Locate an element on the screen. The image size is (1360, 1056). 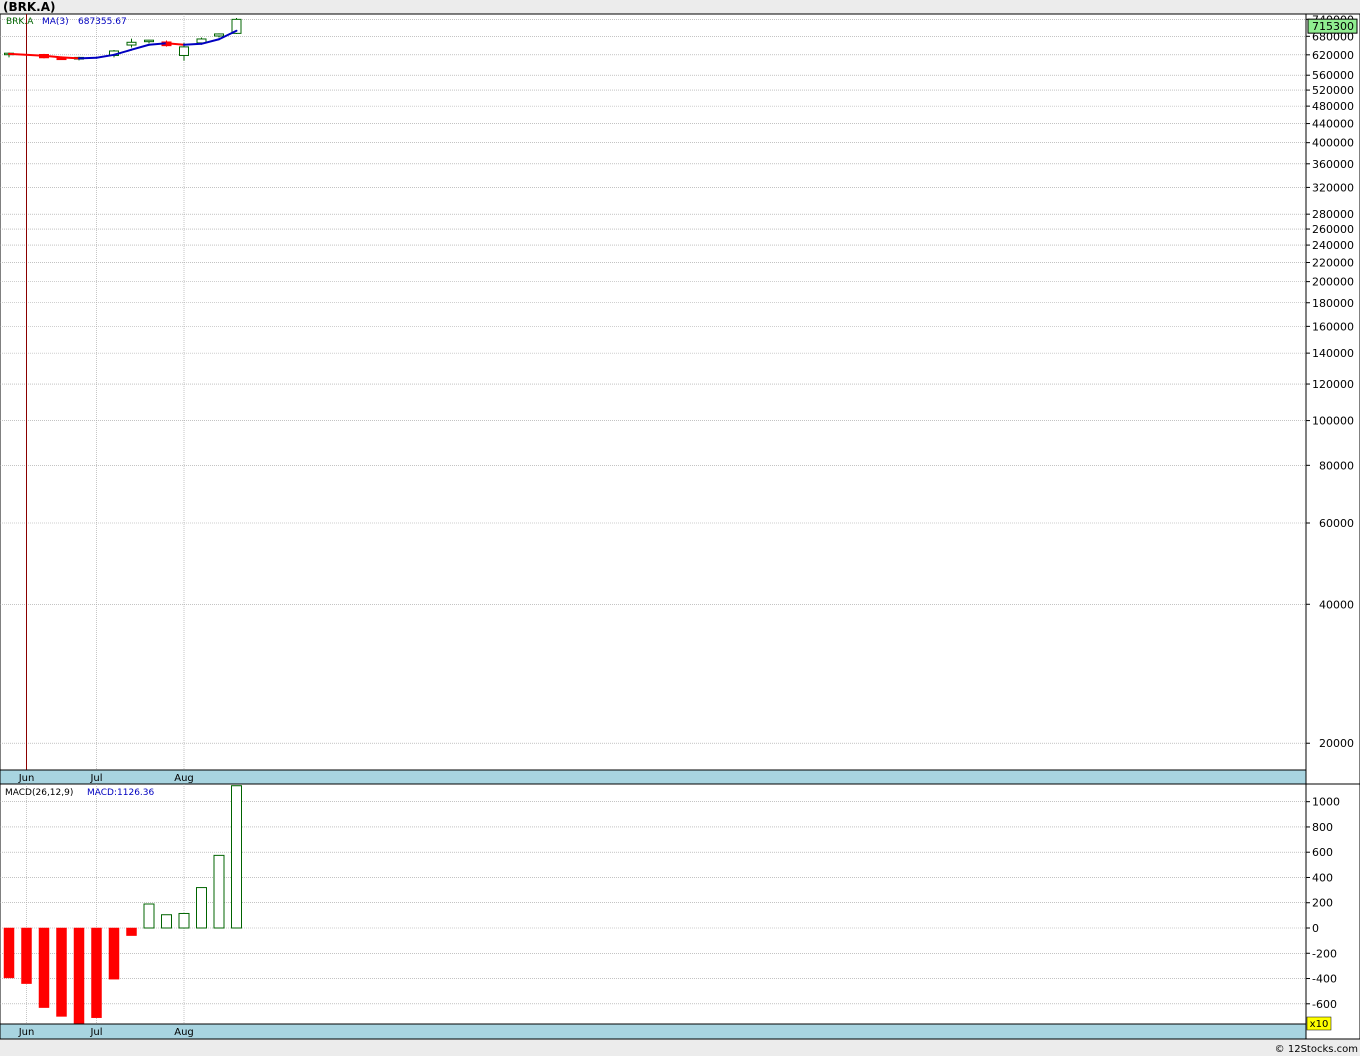
macd-tick-label: 800 is located at coordinates (1322, 827).